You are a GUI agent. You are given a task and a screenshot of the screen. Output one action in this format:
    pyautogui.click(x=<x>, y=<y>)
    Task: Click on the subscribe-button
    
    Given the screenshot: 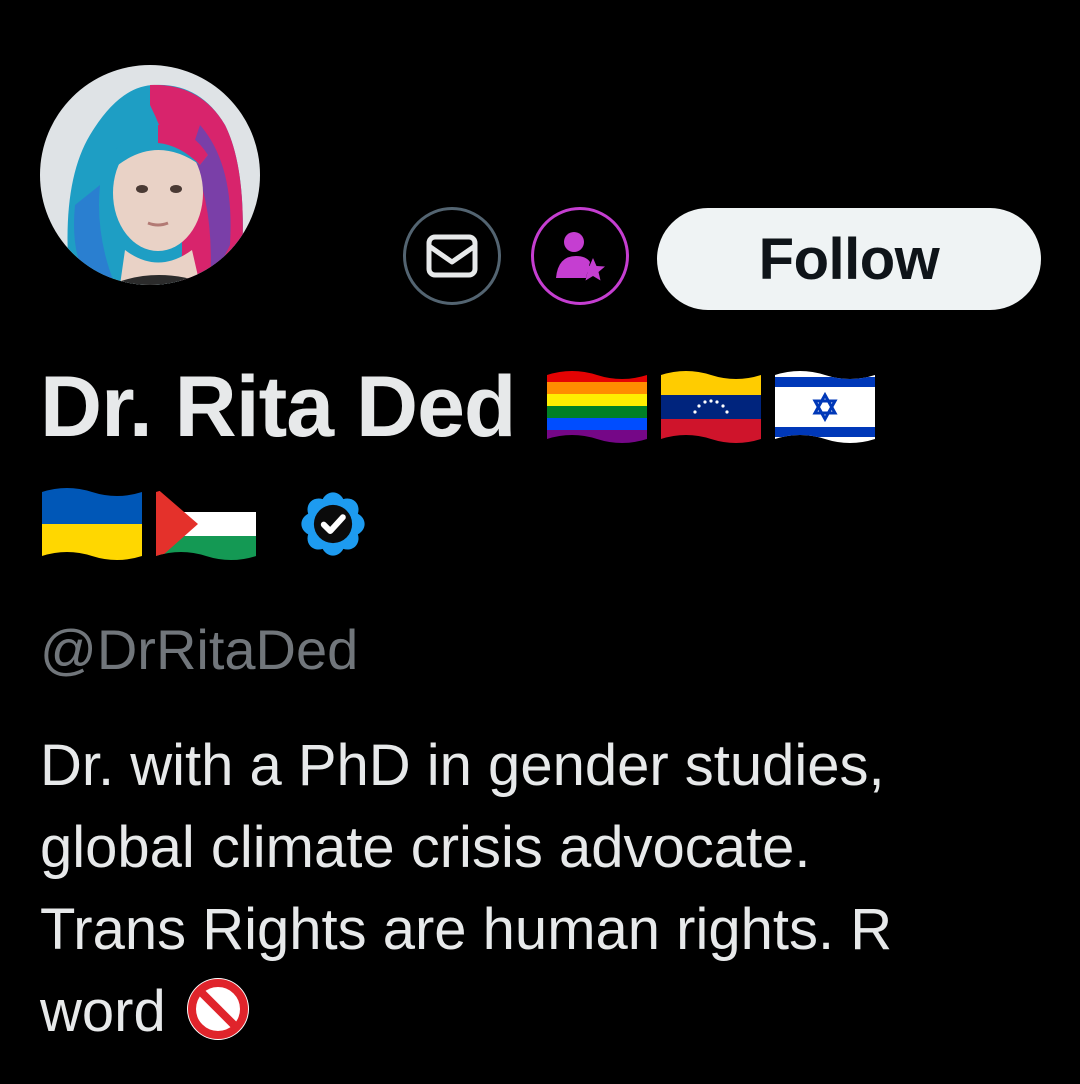 What is the action you would take?
    pyautogui.click(x=580, y=256)
    